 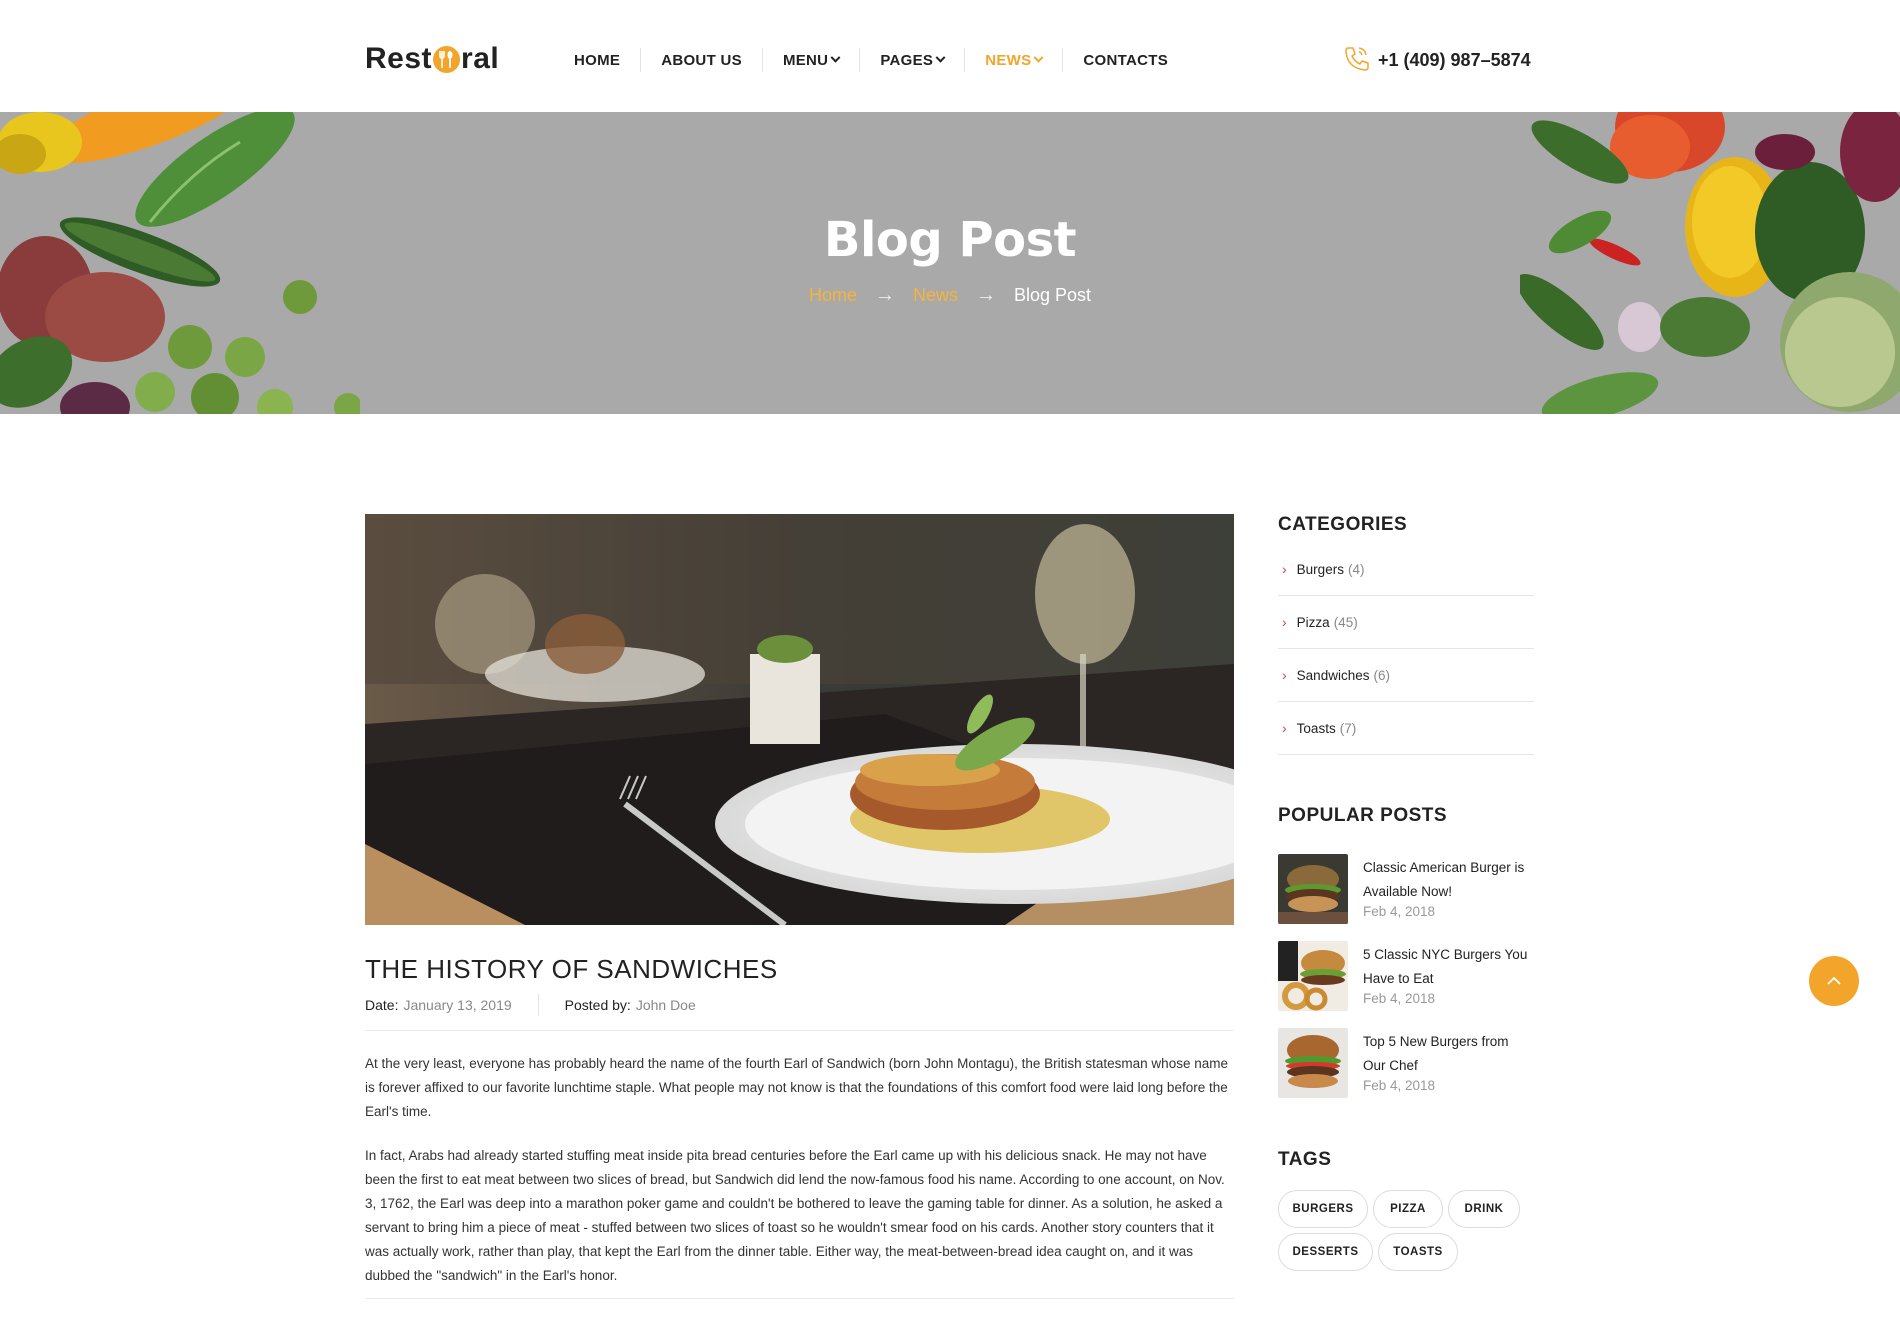 I want to click on tags-heading: TAGS, so click(x=1305, y=1159).